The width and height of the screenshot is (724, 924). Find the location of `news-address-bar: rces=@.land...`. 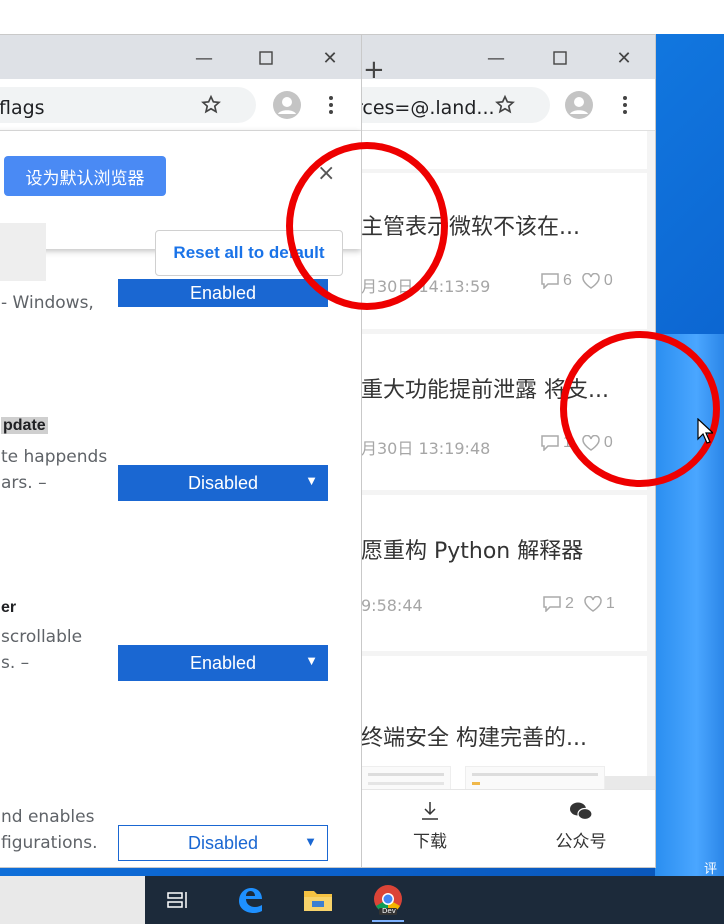

news-address-bar: rces=@.land... is located at coordinates (447, 105).